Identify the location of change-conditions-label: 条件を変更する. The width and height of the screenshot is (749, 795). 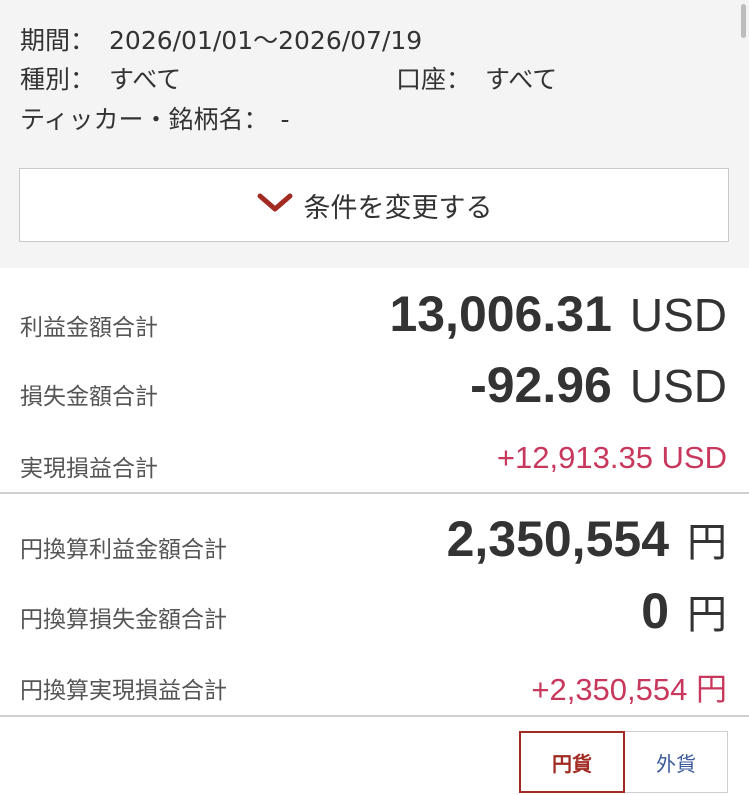
(398, 208).